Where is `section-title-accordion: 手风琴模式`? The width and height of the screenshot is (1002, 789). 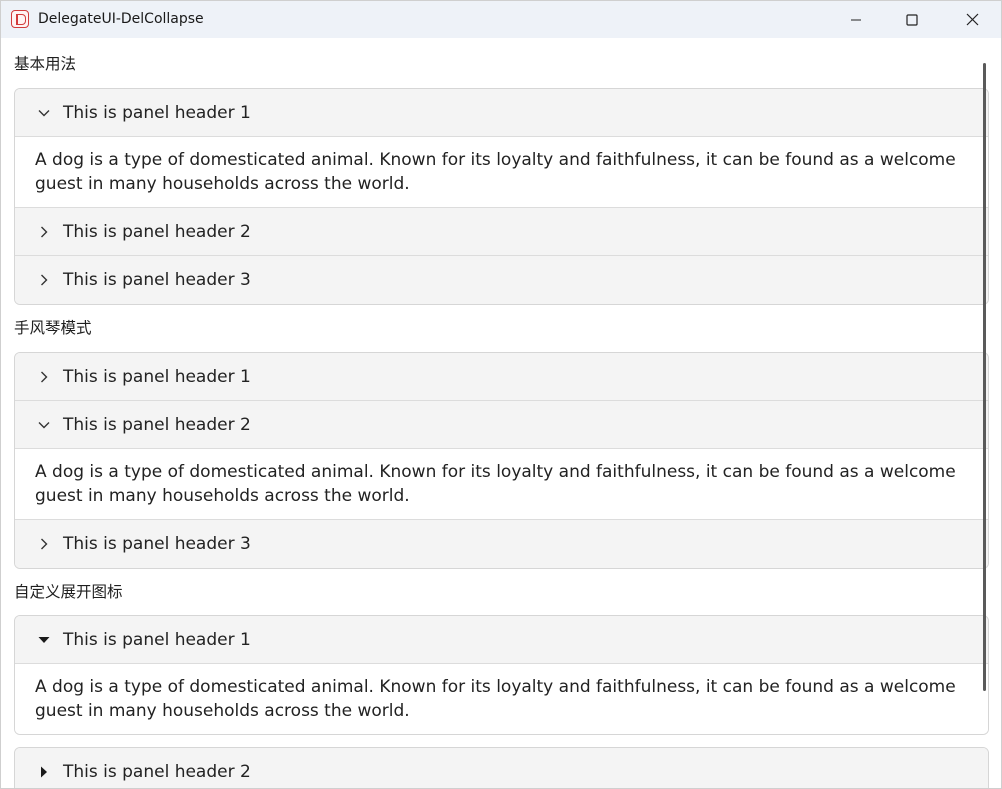 section-title-accordion: 手风琴模式 is located at coordinates (53, 328).